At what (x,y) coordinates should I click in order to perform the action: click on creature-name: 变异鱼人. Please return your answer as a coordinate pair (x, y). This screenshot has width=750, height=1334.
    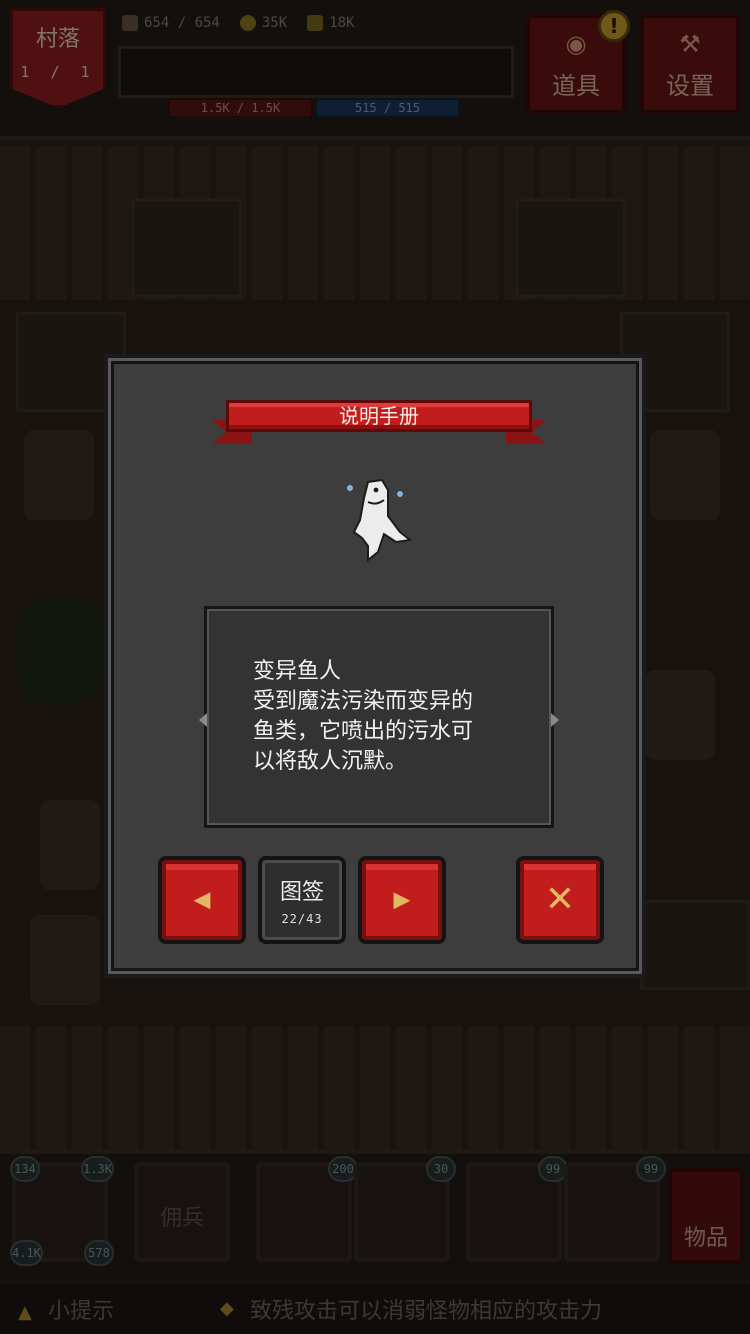
    Looking at the image, I should click on (297, 671).